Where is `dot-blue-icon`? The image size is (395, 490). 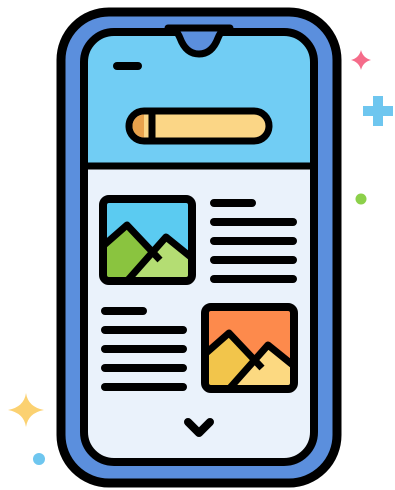
dot-blue-icon is located at coordinates (39, 459).